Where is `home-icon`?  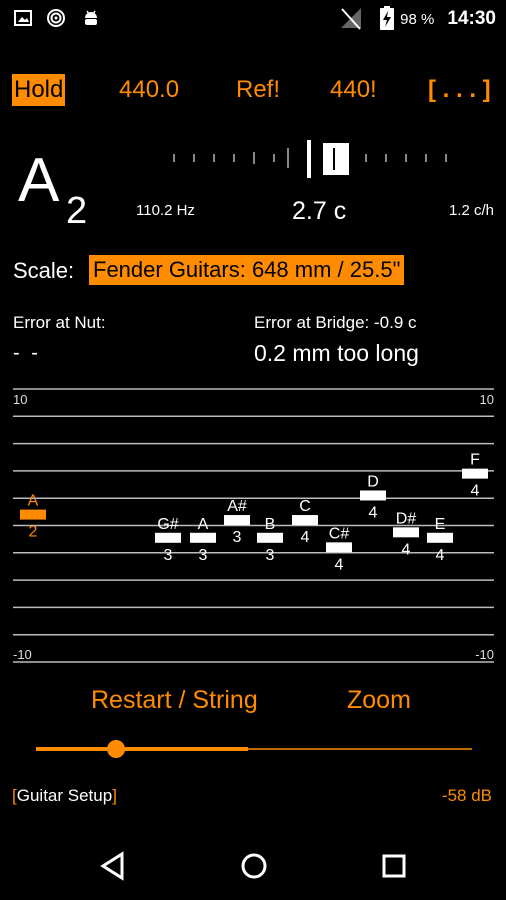
home-icon is located at coordinates (254, 866).